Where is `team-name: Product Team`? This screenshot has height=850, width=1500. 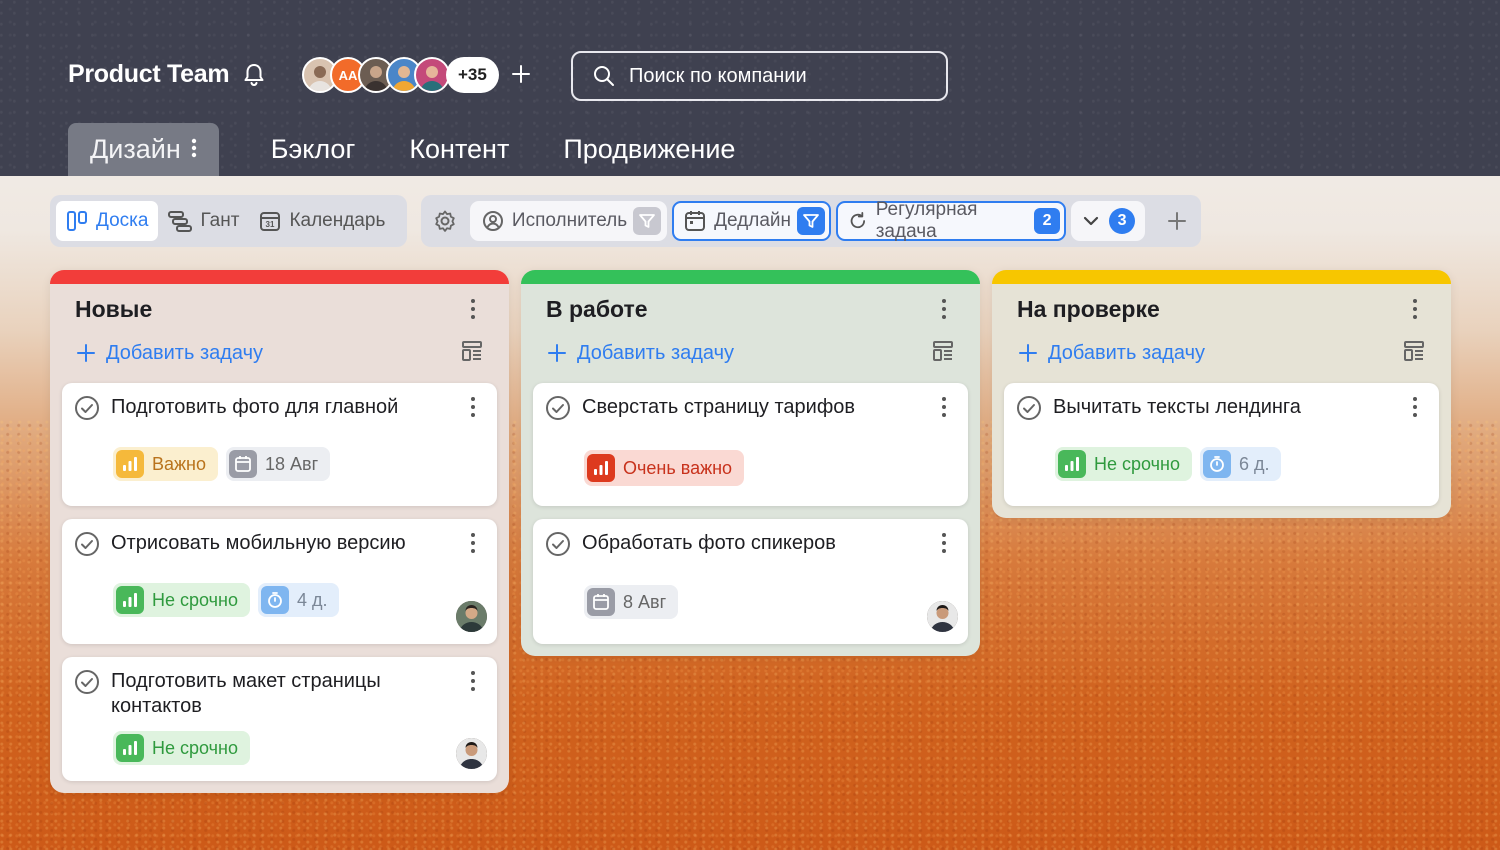
team-name: Product Team is located at coordinates (149, 74).